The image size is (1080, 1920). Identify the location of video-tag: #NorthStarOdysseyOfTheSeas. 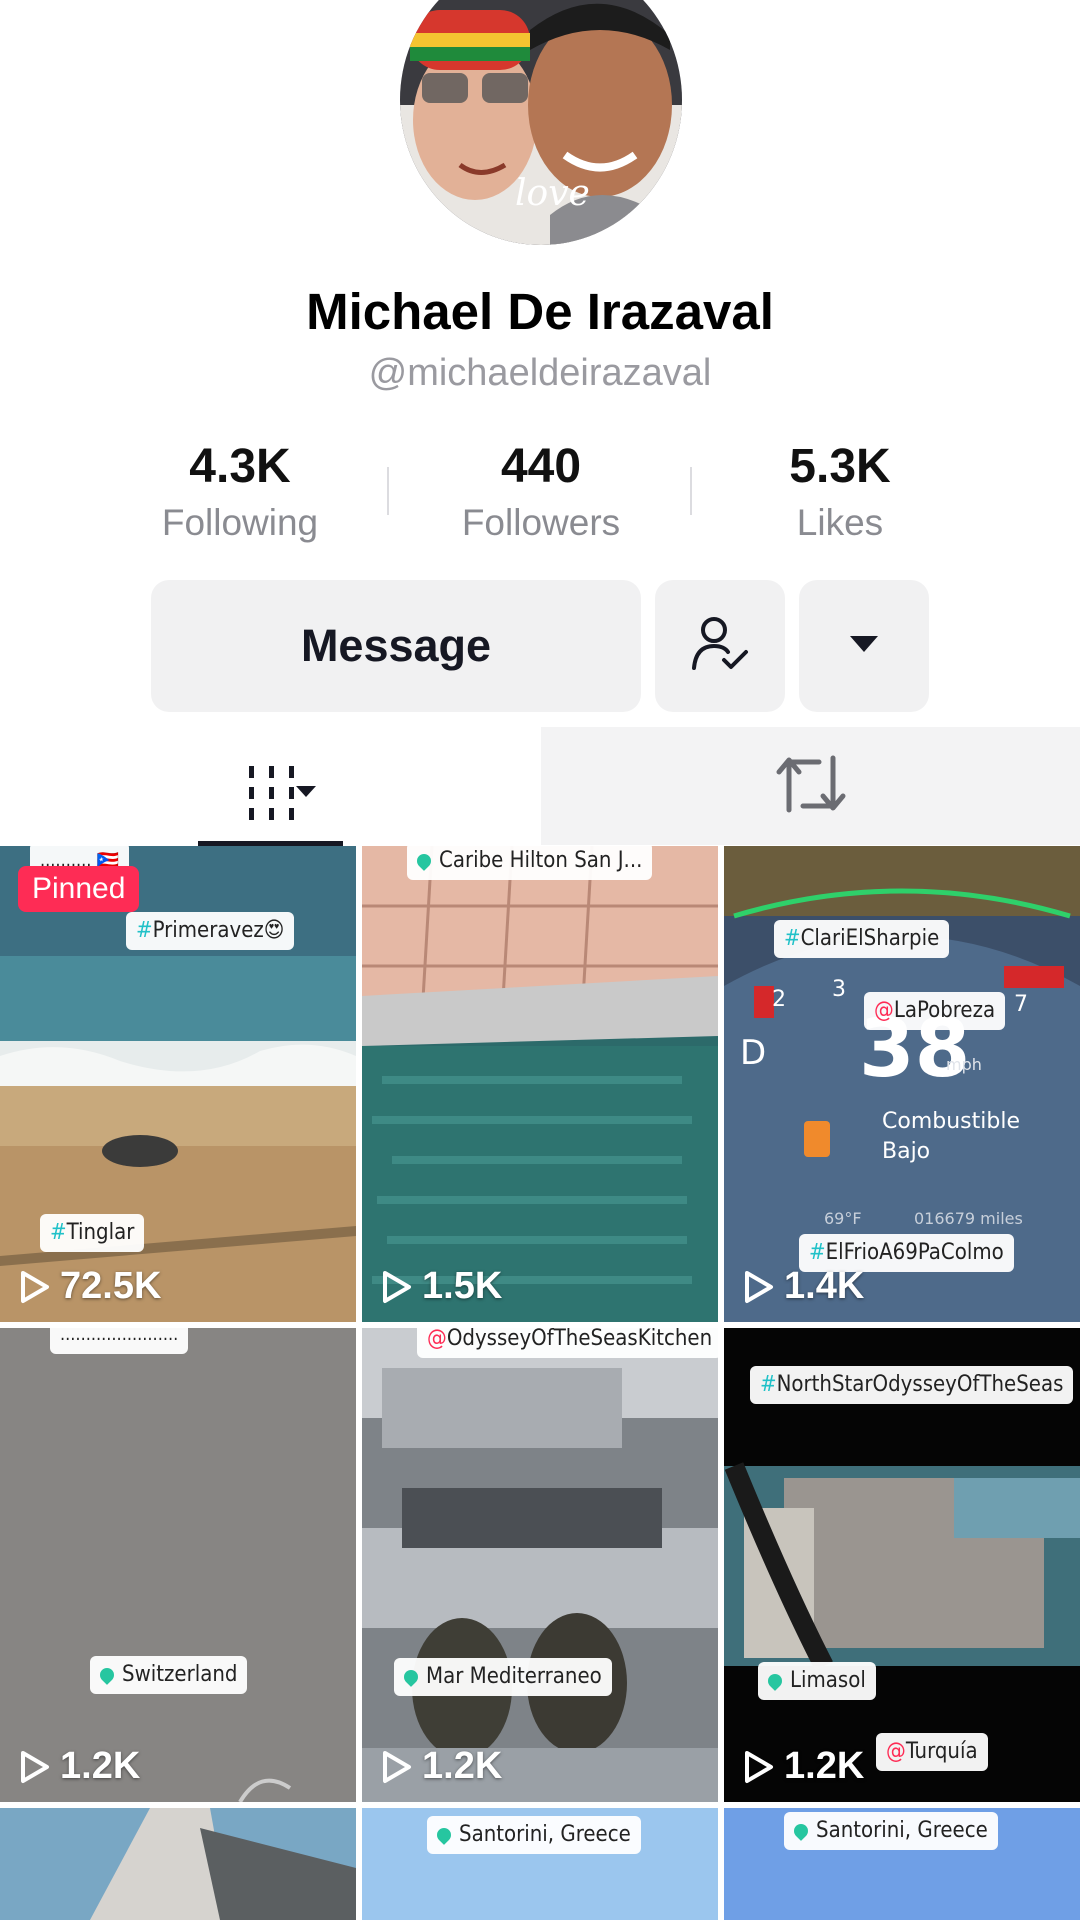
(912, 1385).